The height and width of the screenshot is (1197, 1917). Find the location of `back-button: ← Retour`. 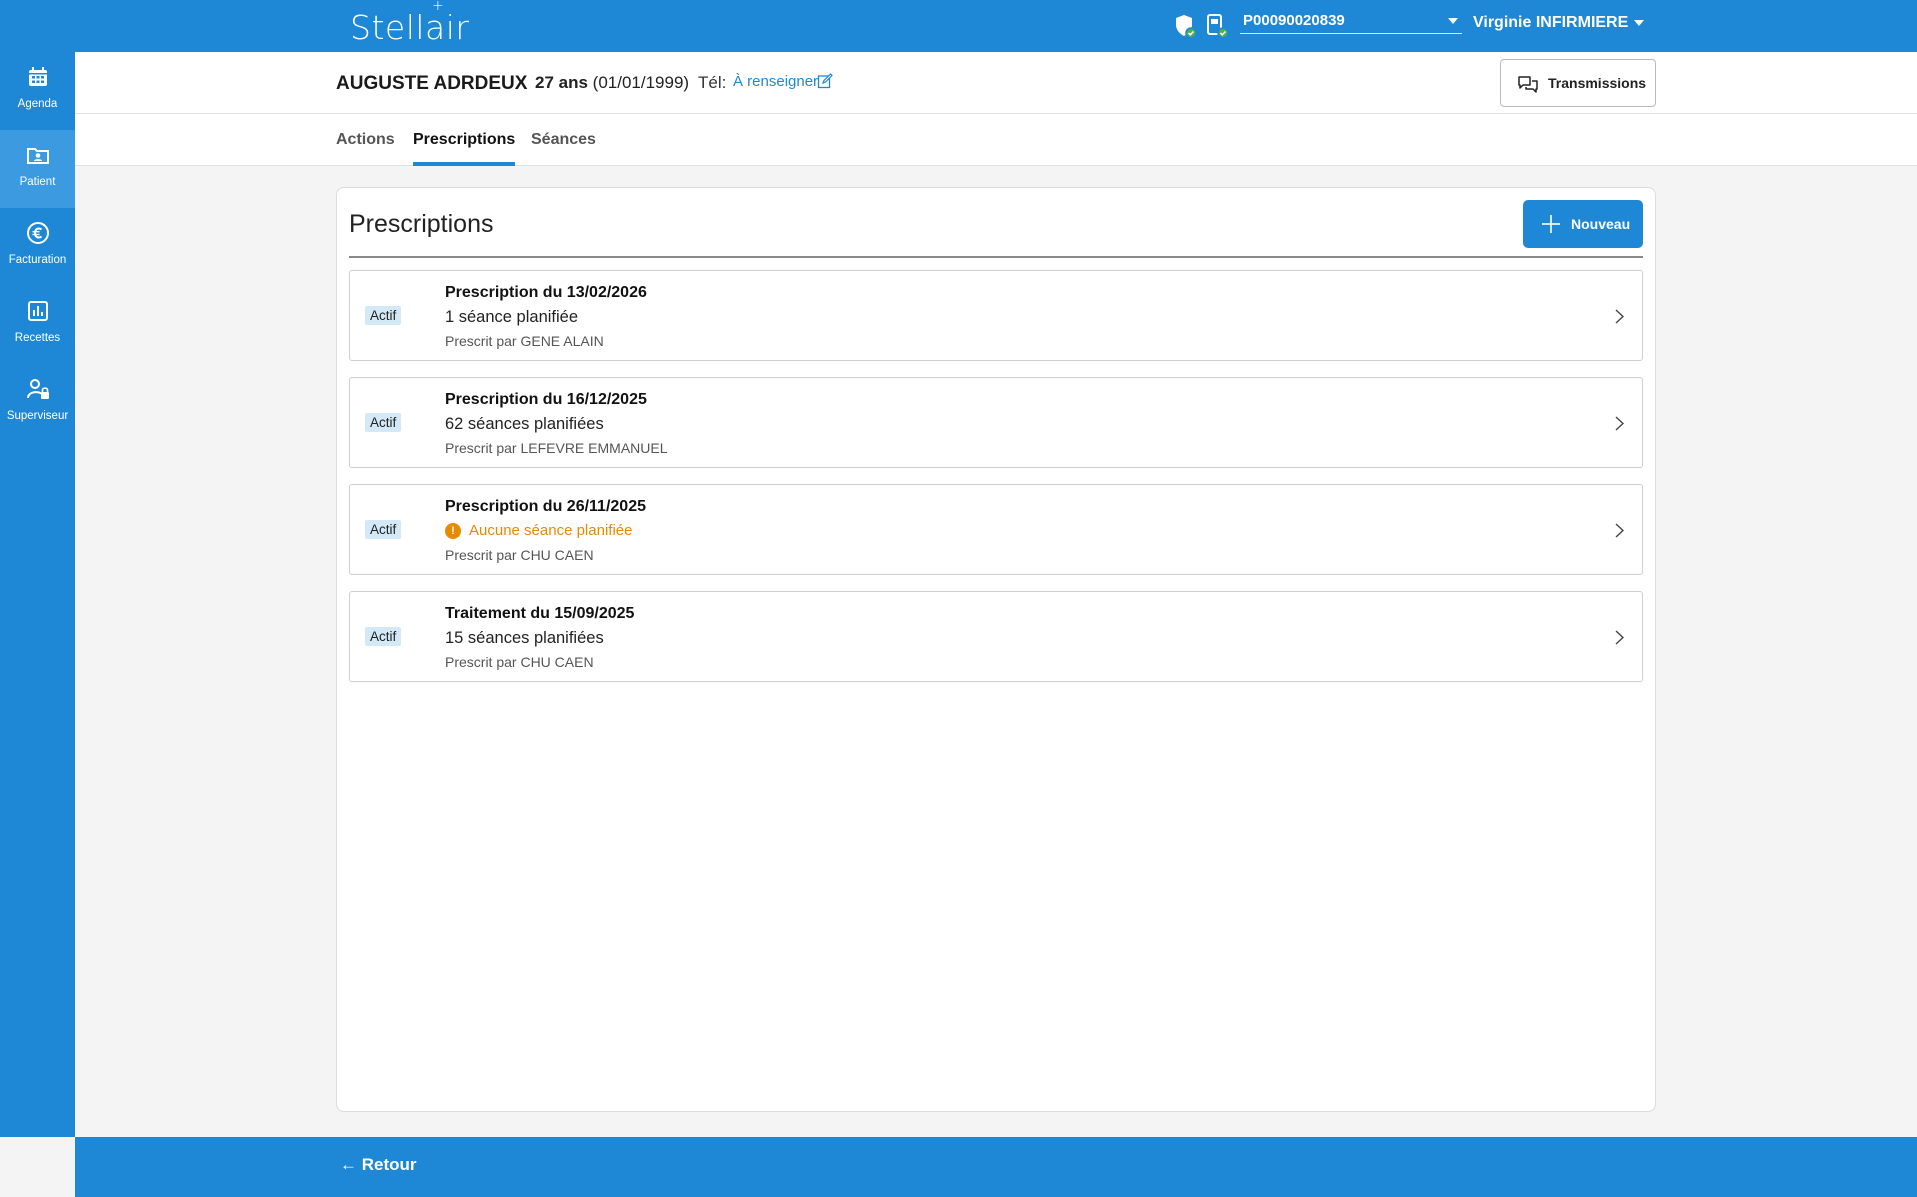

back-button: ← Retour is located at coordinates (378, 1165).